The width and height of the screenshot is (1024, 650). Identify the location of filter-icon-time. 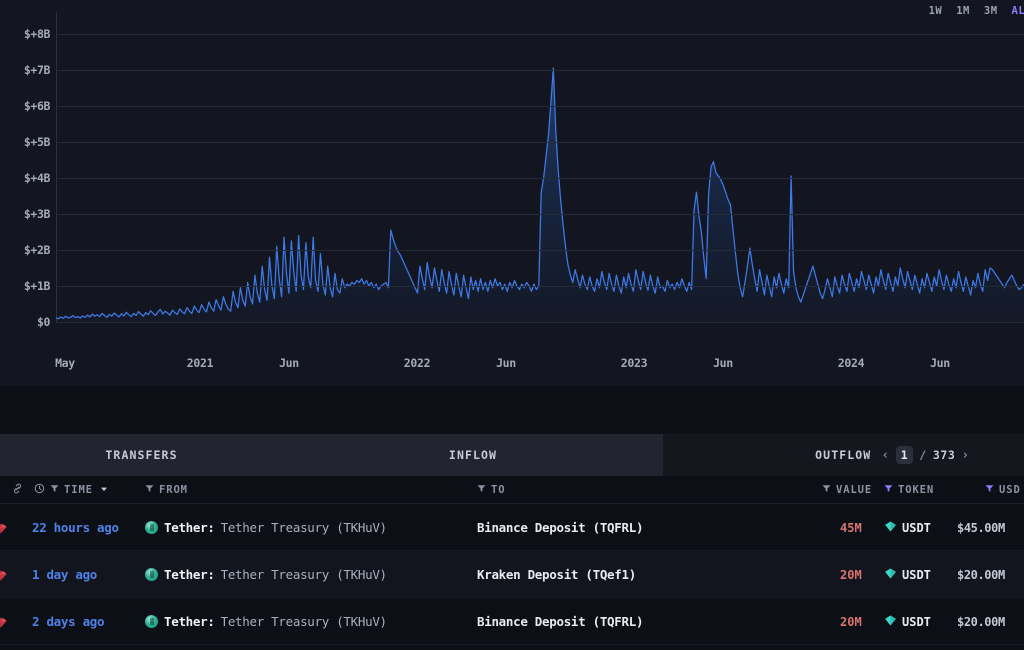
(54, 490).